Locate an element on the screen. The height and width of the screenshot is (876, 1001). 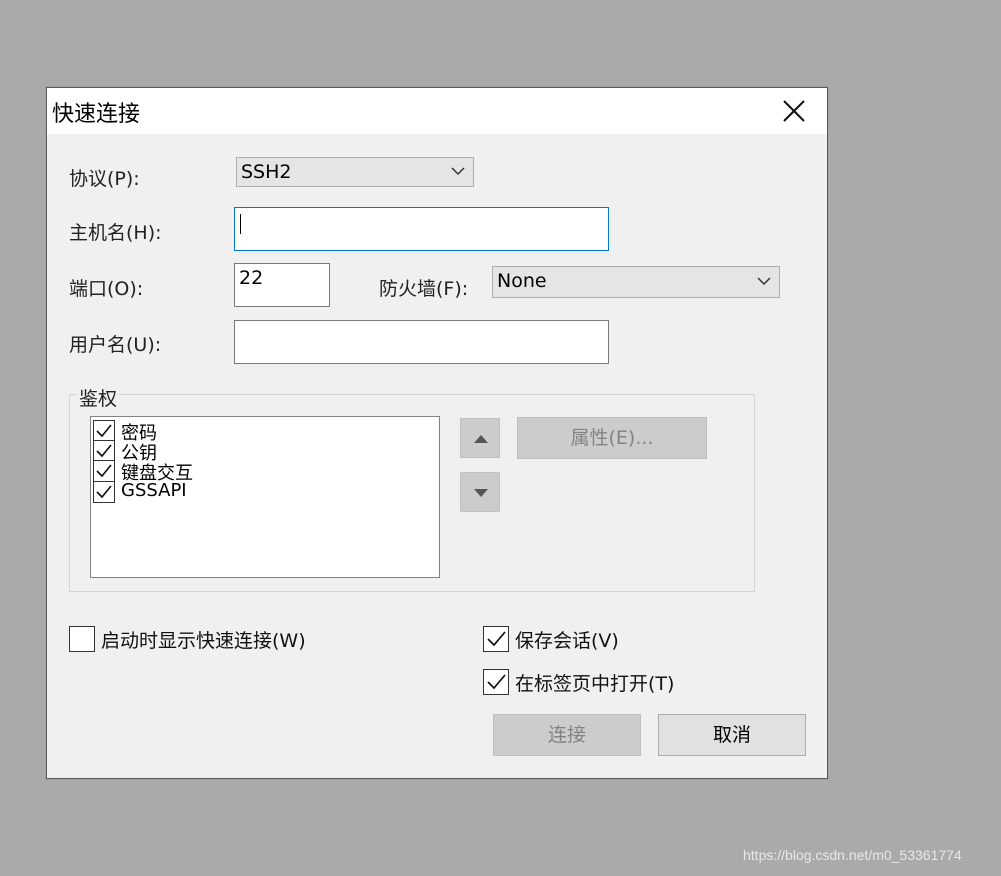
title-bar: 快速连接 is located at coordinates (437, 111).